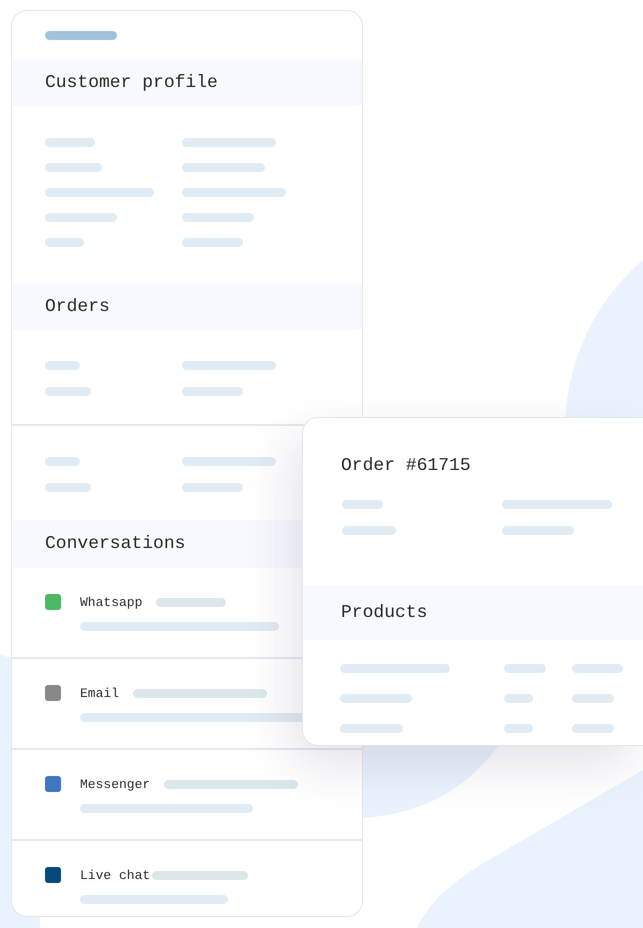 The image size is (643, 928). What do you see at coordinates (77, 306) in the screenshot?
I see `section-title: Orders` at bounding box center [77, 306].